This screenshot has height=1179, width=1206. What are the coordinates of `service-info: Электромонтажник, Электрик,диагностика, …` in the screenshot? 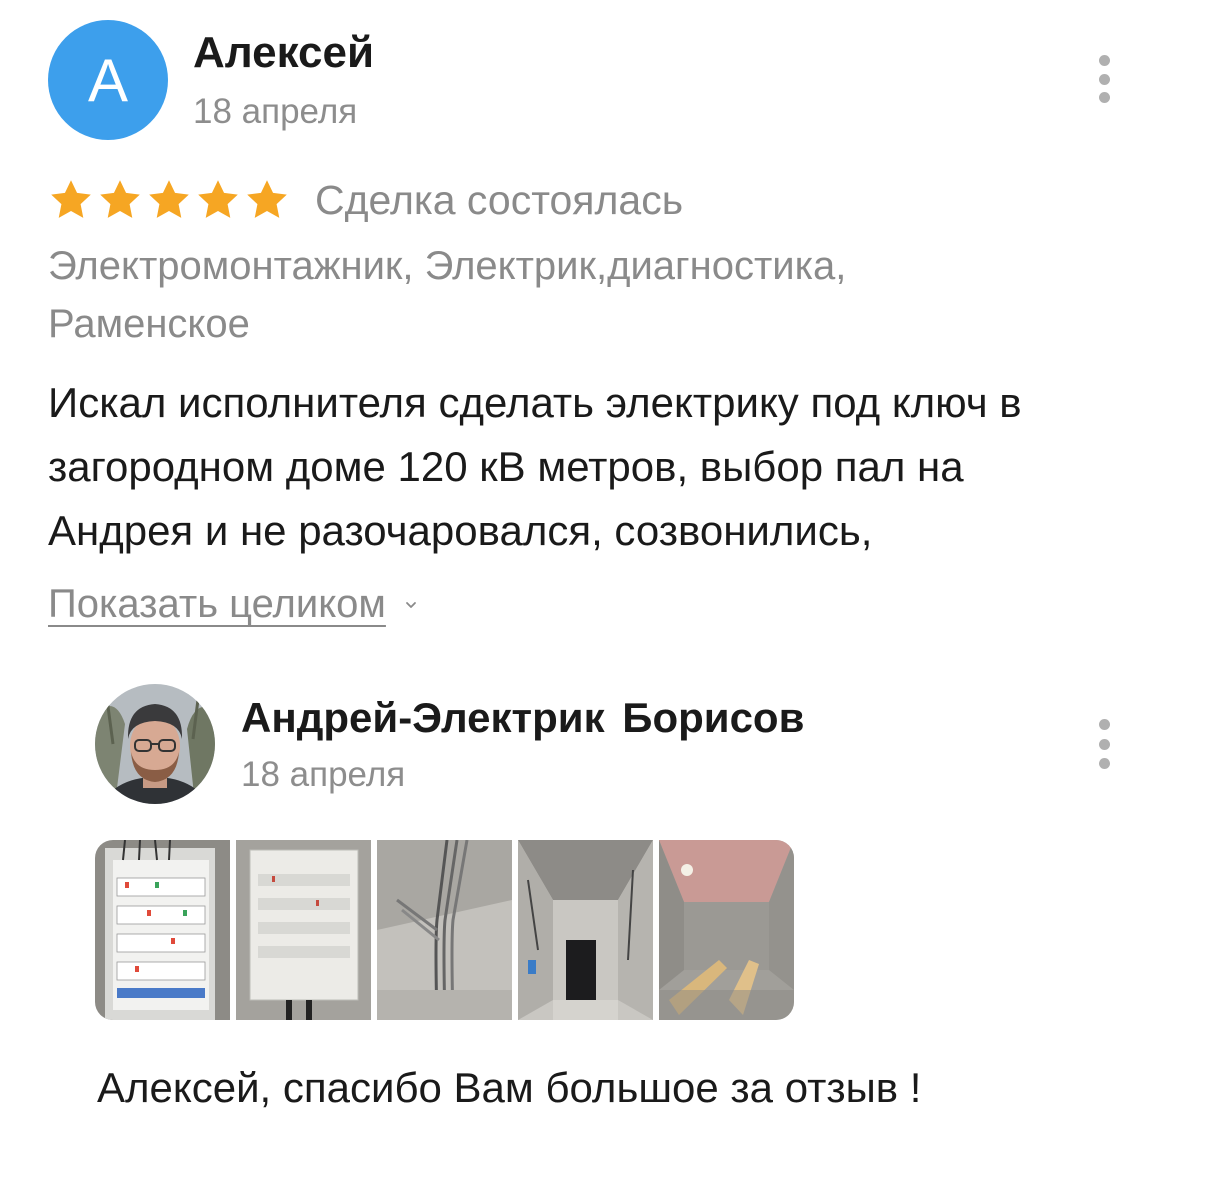 It's located at (598, 295).